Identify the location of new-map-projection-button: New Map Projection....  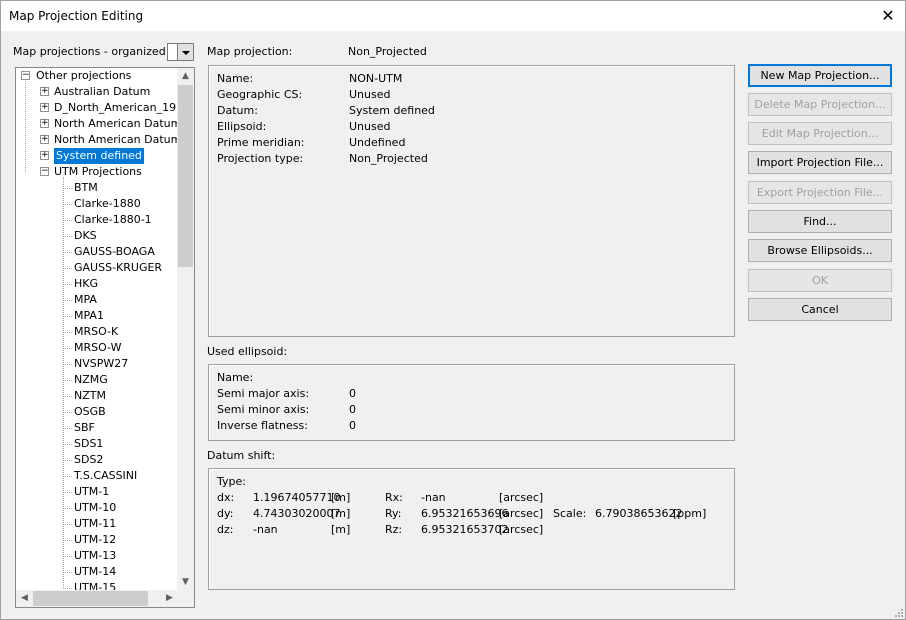
(820, 75).